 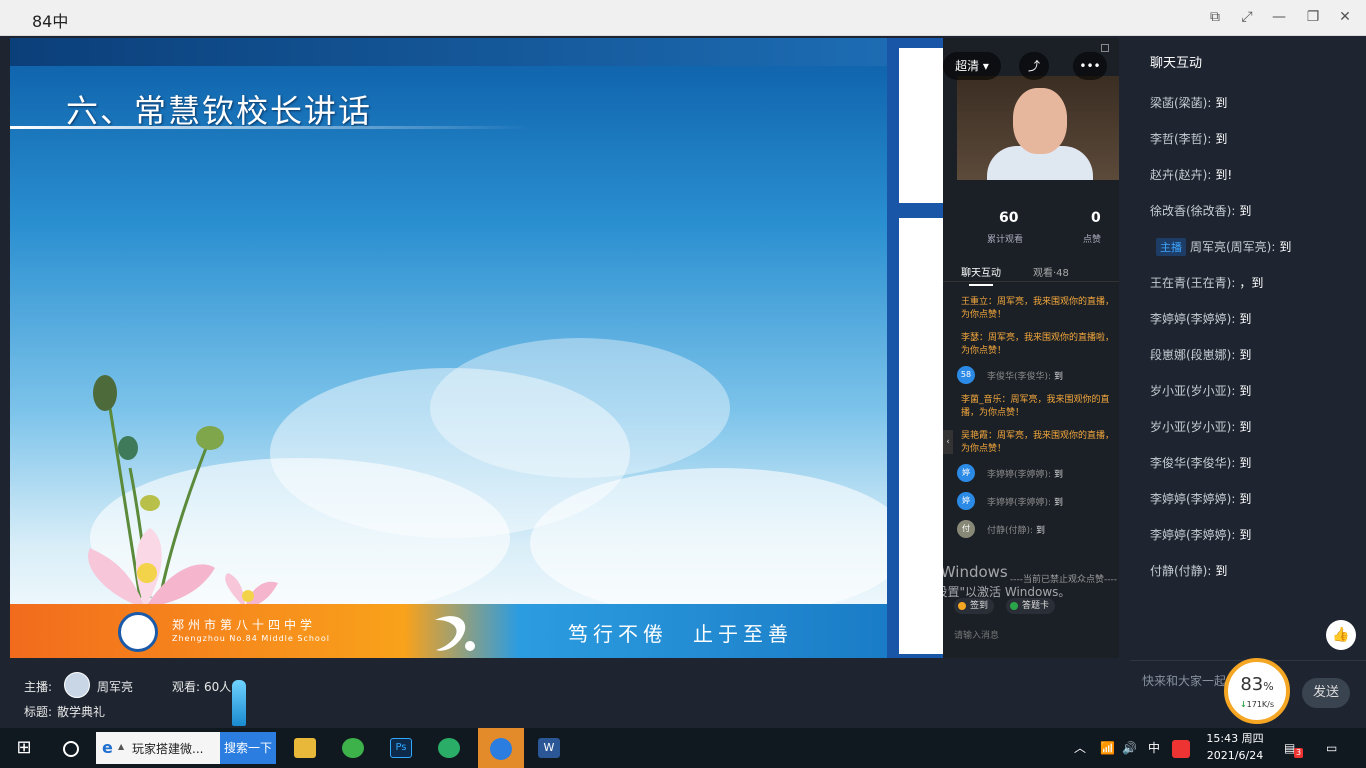 I want to click on action-center-icon: ▭, so click(x=1331, y=748).